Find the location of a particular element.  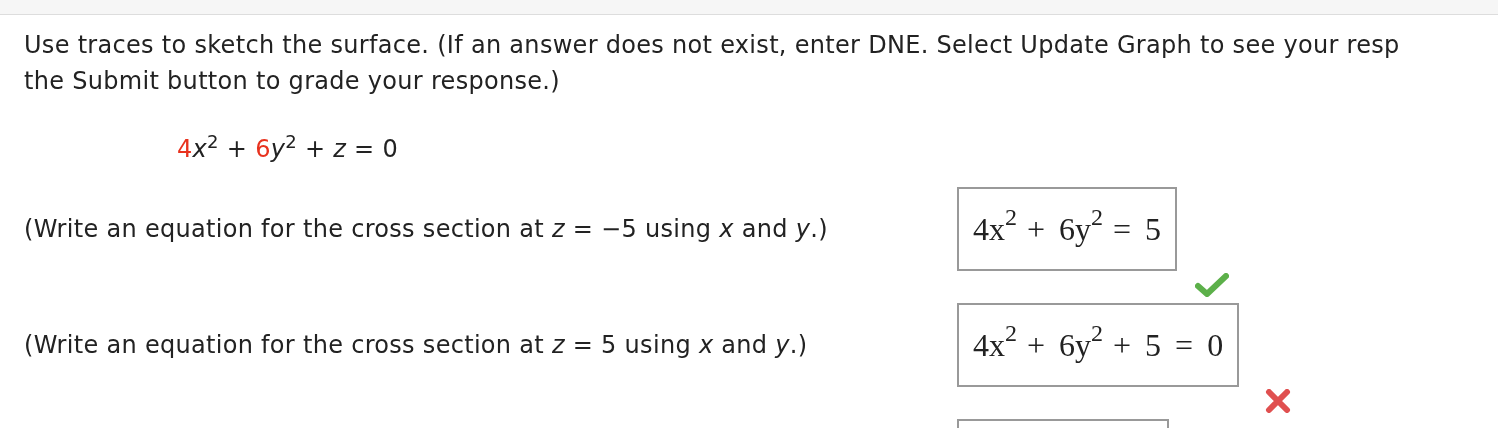

question-prompt: (Write an equation for the cross section at z = 5 using x and y.) is located at coordinates (416, 345).